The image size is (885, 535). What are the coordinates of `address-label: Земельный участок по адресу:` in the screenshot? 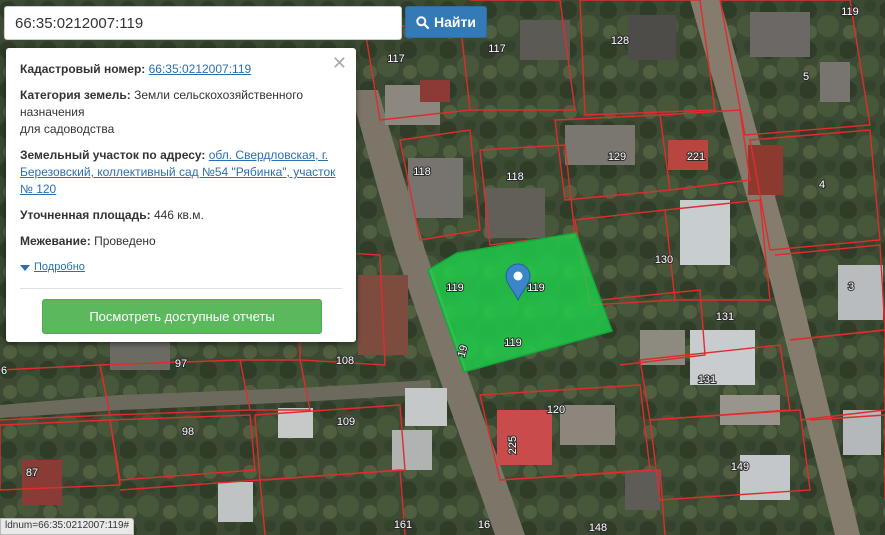 It's located at (113, 155).